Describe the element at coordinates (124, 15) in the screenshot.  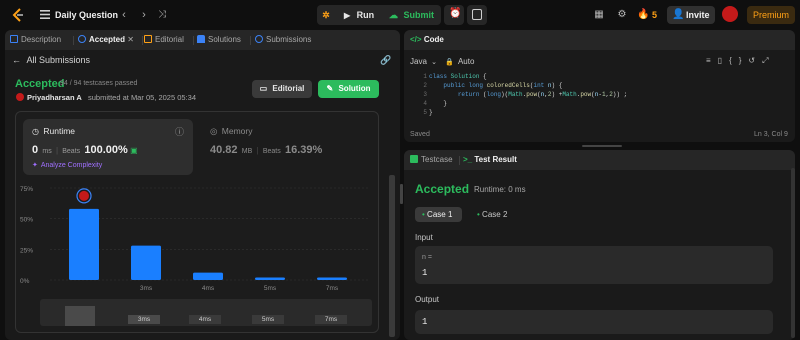
I see `prev-problem-icon: ‹` at that location.